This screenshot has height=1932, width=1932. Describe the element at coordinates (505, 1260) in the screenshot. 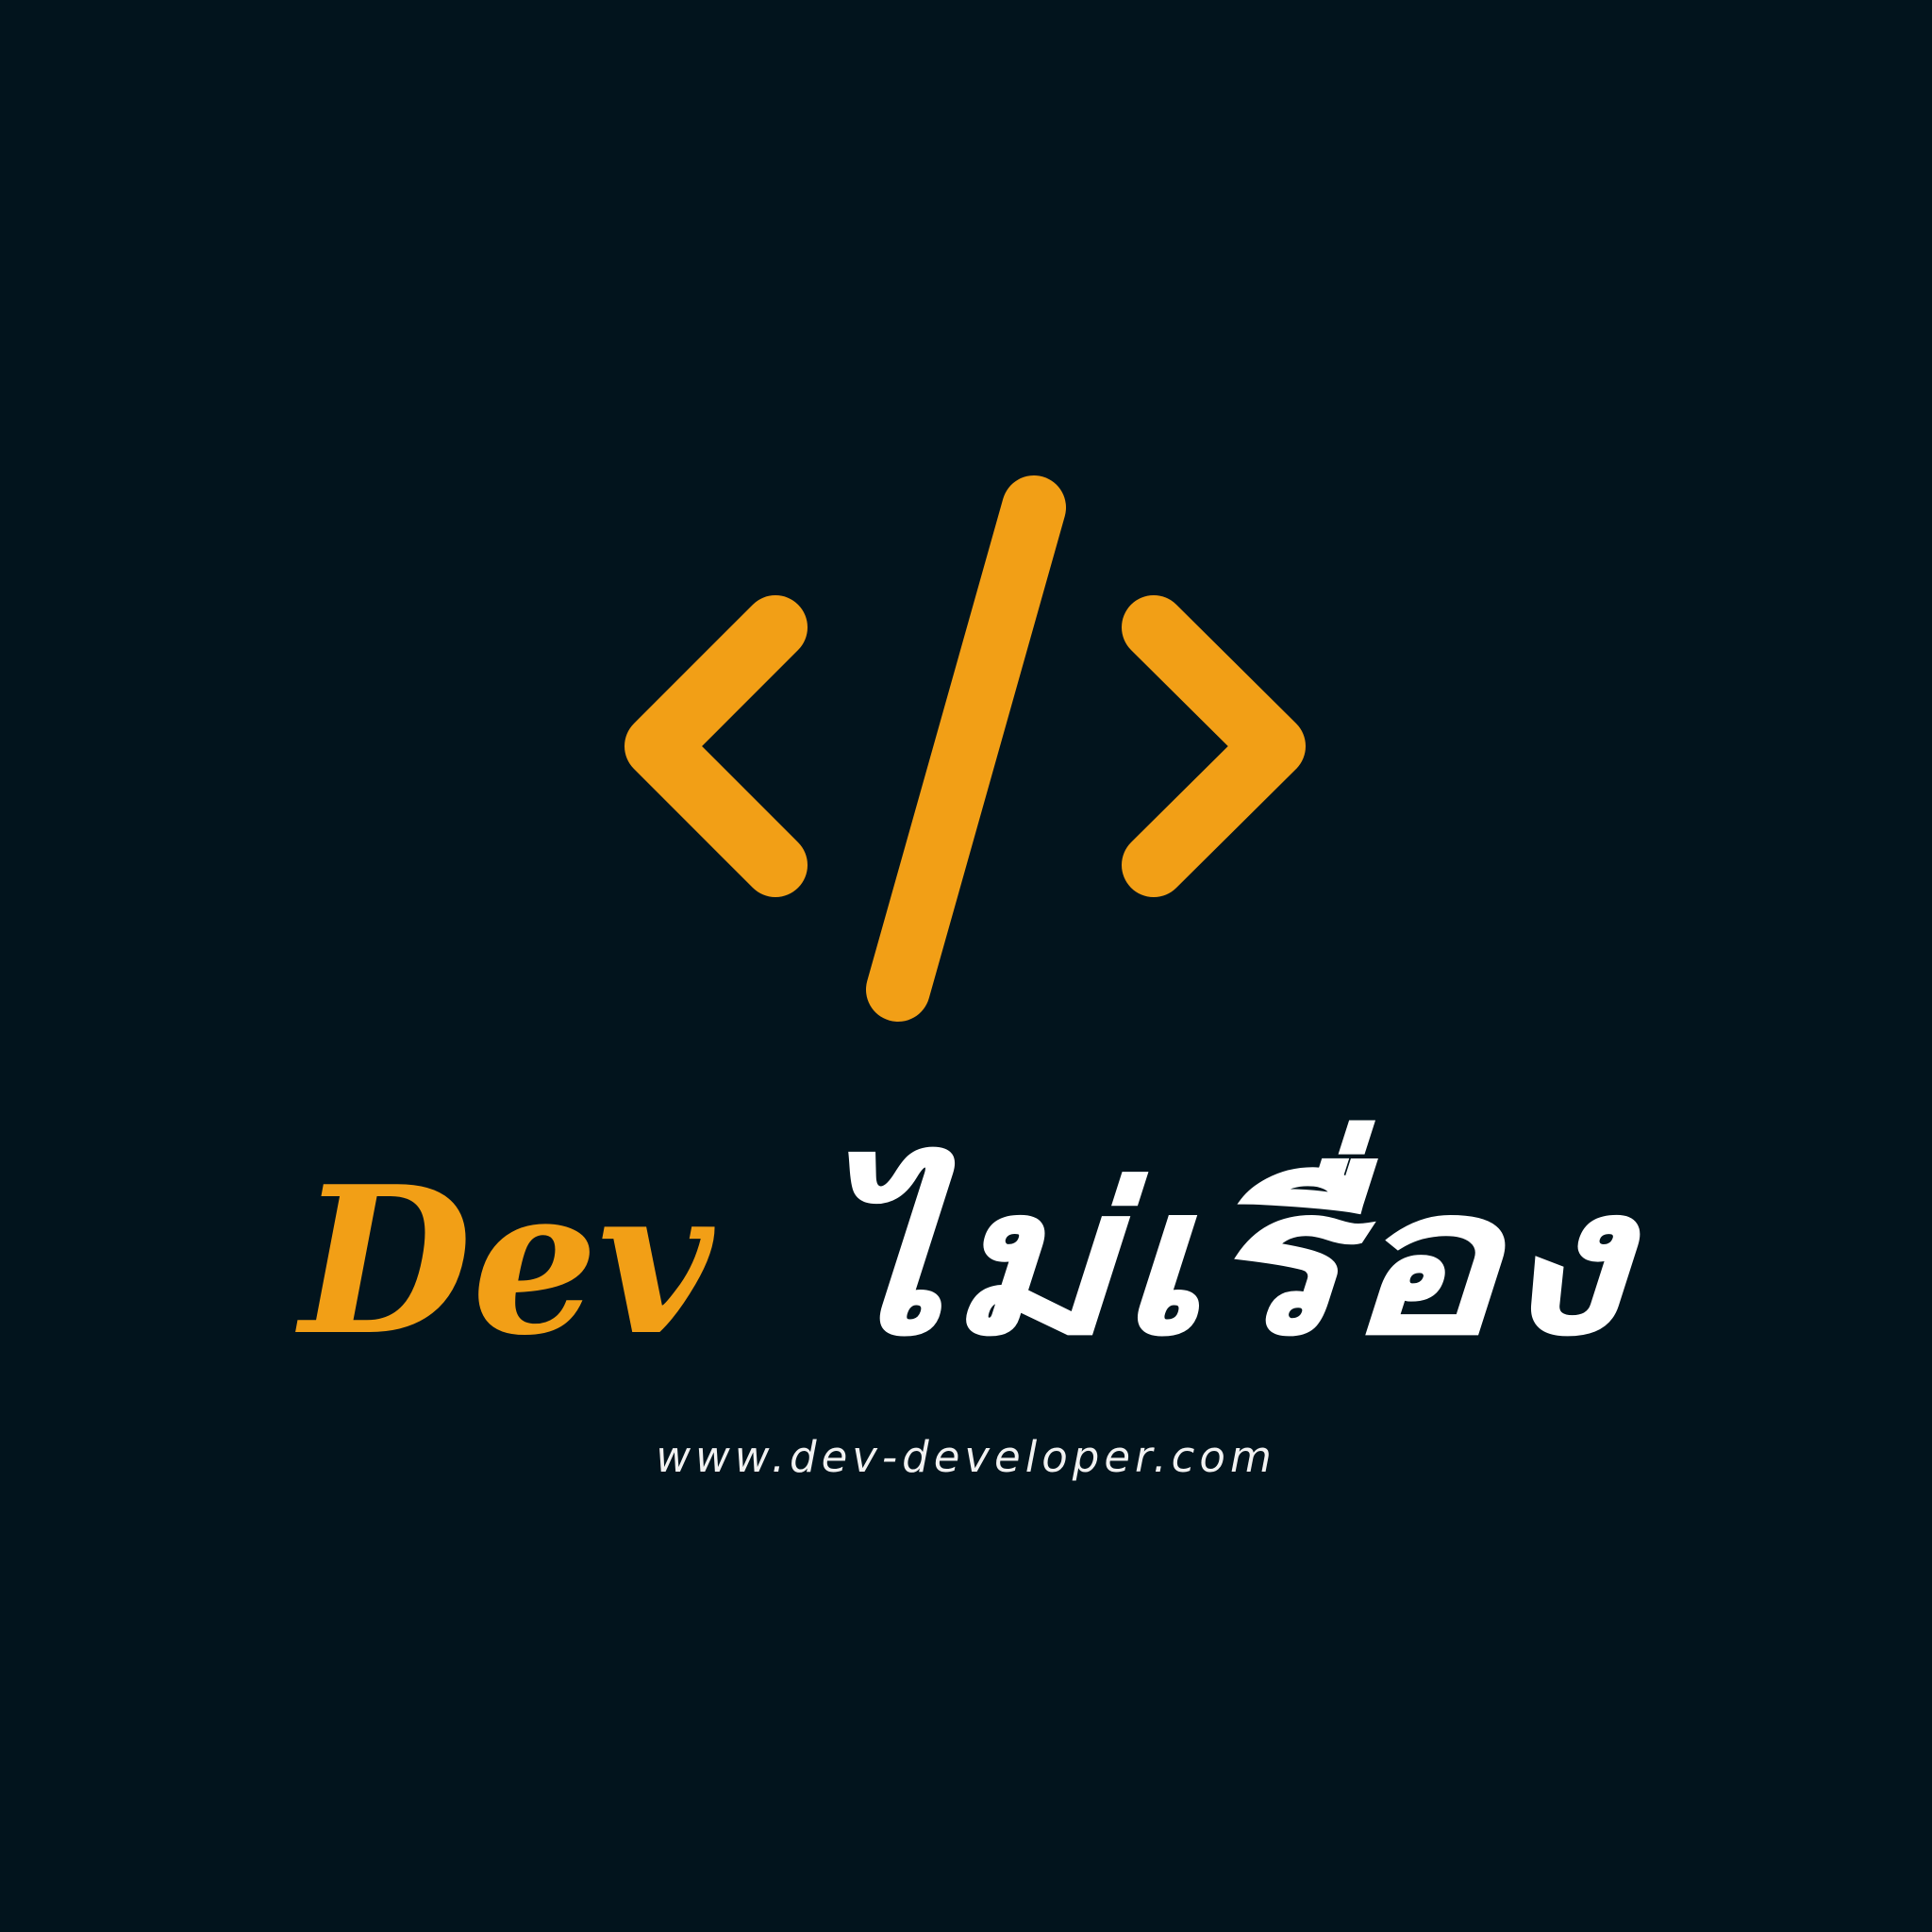

I see `brand-part1: Dev` at that location.